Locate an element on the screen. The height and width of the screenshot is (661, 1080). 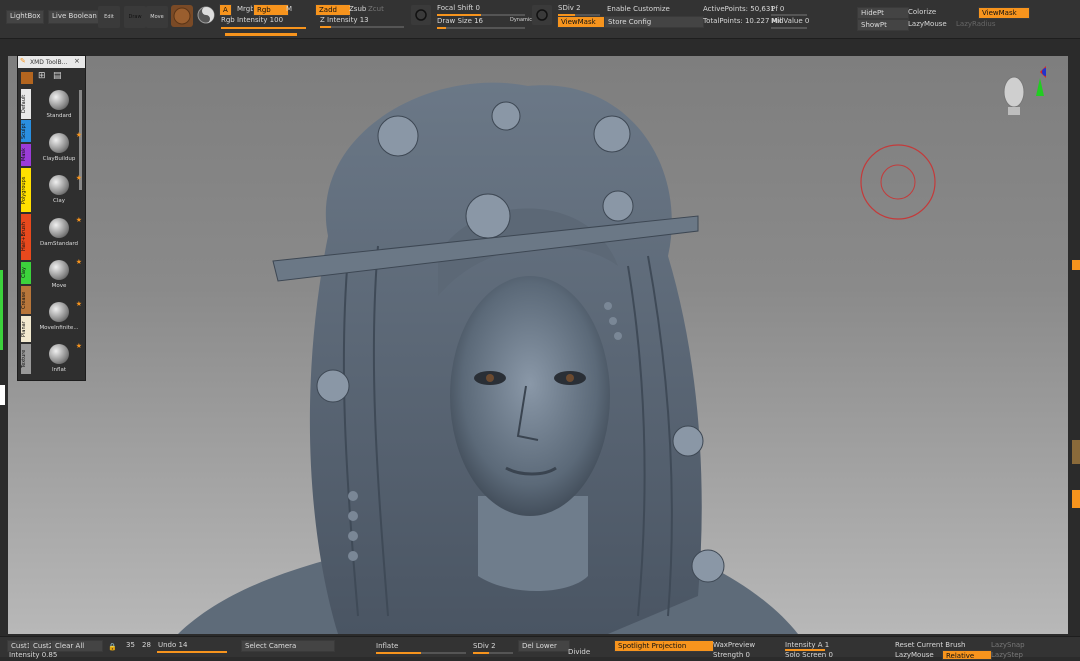
brush-label: Inflat is located at coordinates (59, 370).